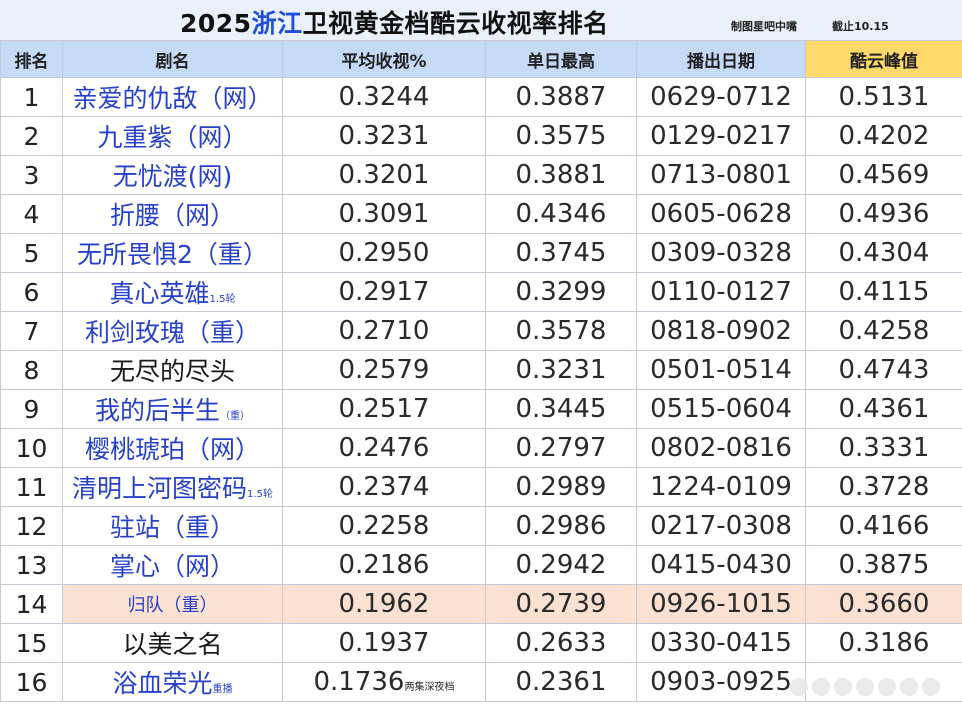 This screenshot has width=962, height=710. I want to click on avg-rating-text: 0.2374, so click(384, 487).